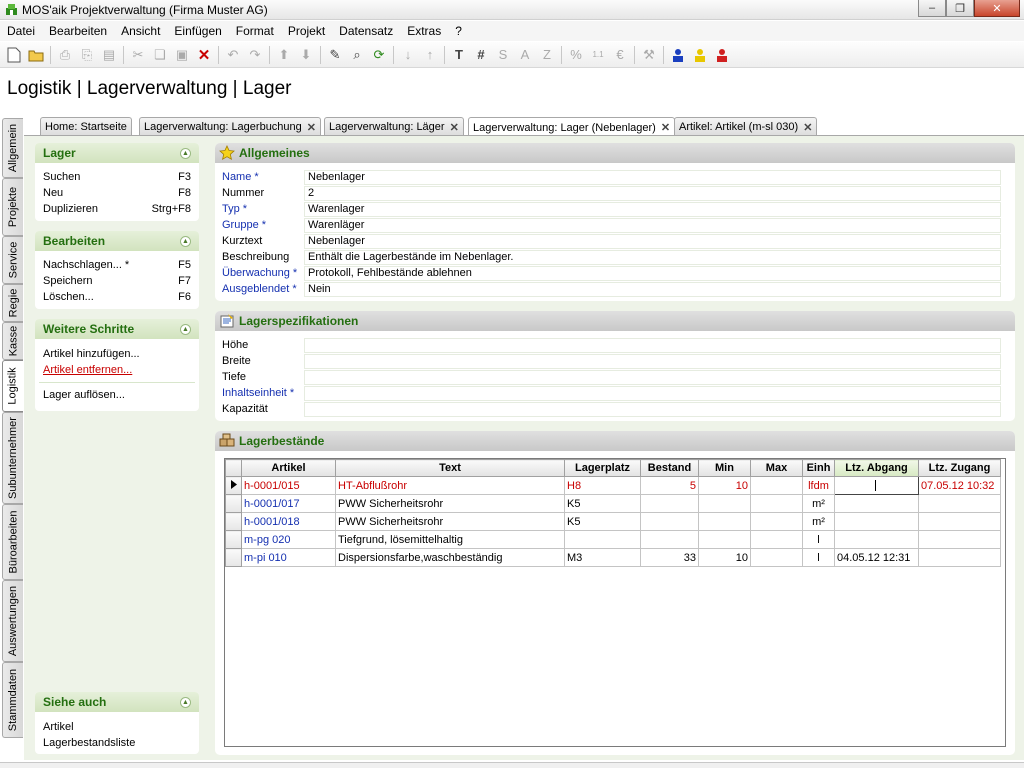 The image size is (1024, 768). I want to click on cell-lagerplatz: K5, so click(602, 521).